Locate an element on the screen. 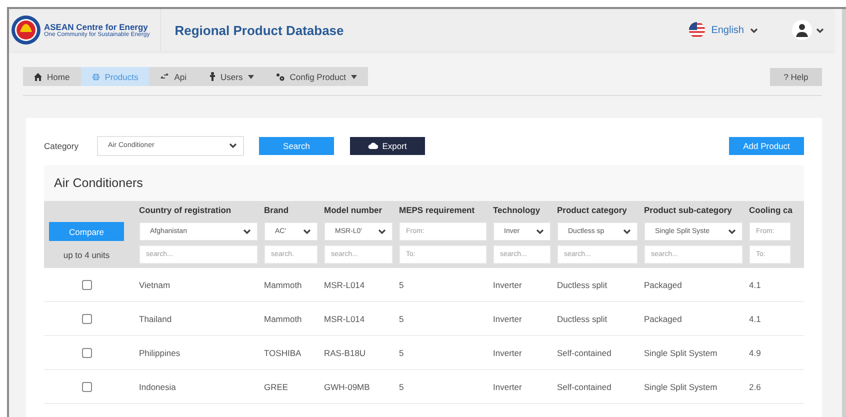 The height and width of the screenshot is (417, 846). emblem-logo-icon is located at coordinates (26, 30).